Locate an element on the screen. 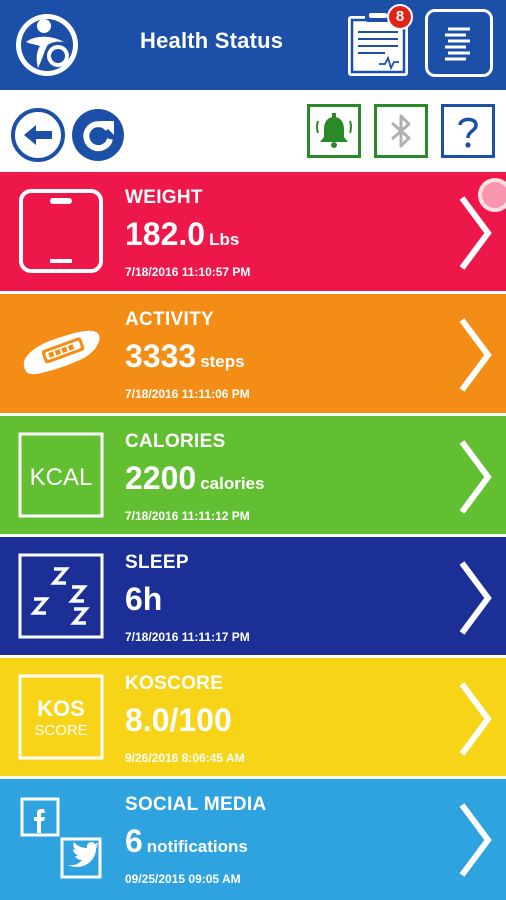 The width and height of the screenshot is (506, 900). page-title: Health Status is located at coordinates (212, 40).